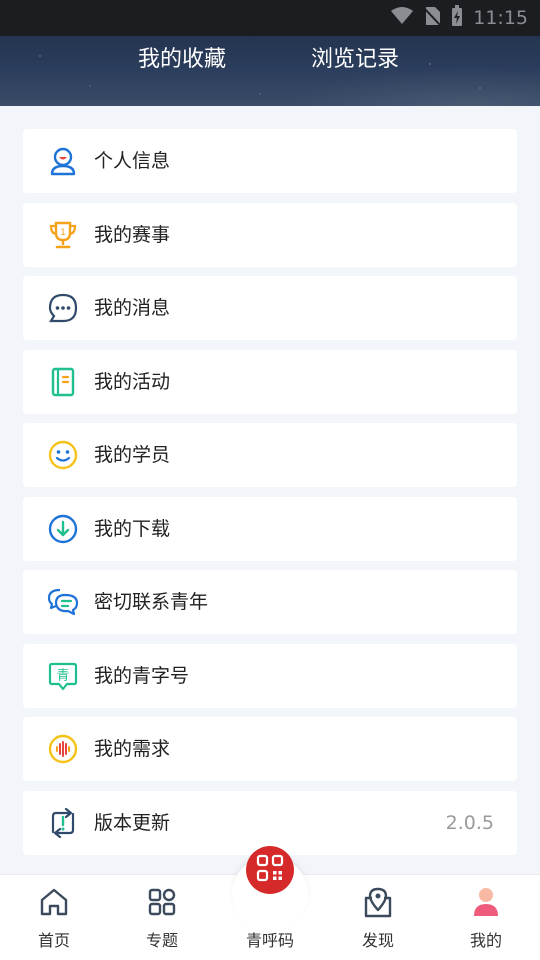 This screenshot has height=960, width=540. What do you see at coordinates (270, 71) in the screenshot?
I see `profile-header: 我的收藏 浏览记录` at bounding box center [270, 71].